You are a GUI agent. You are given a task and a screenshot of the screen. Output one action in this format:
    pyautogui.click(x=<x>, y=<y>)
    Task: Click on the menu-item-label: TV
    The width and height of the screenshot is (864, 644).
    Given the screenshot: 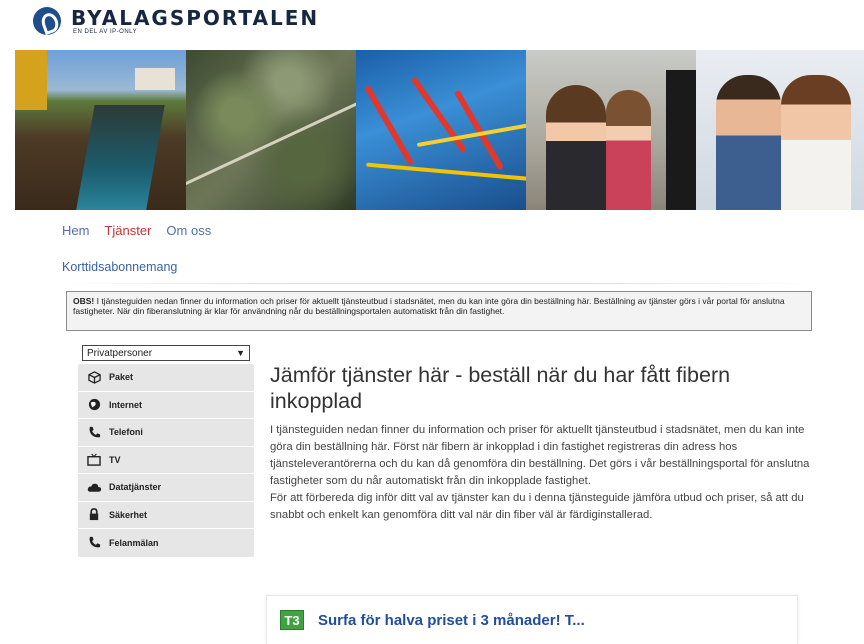 What is the action you would take?
    pyautogui.click(x=115, y=459)
    